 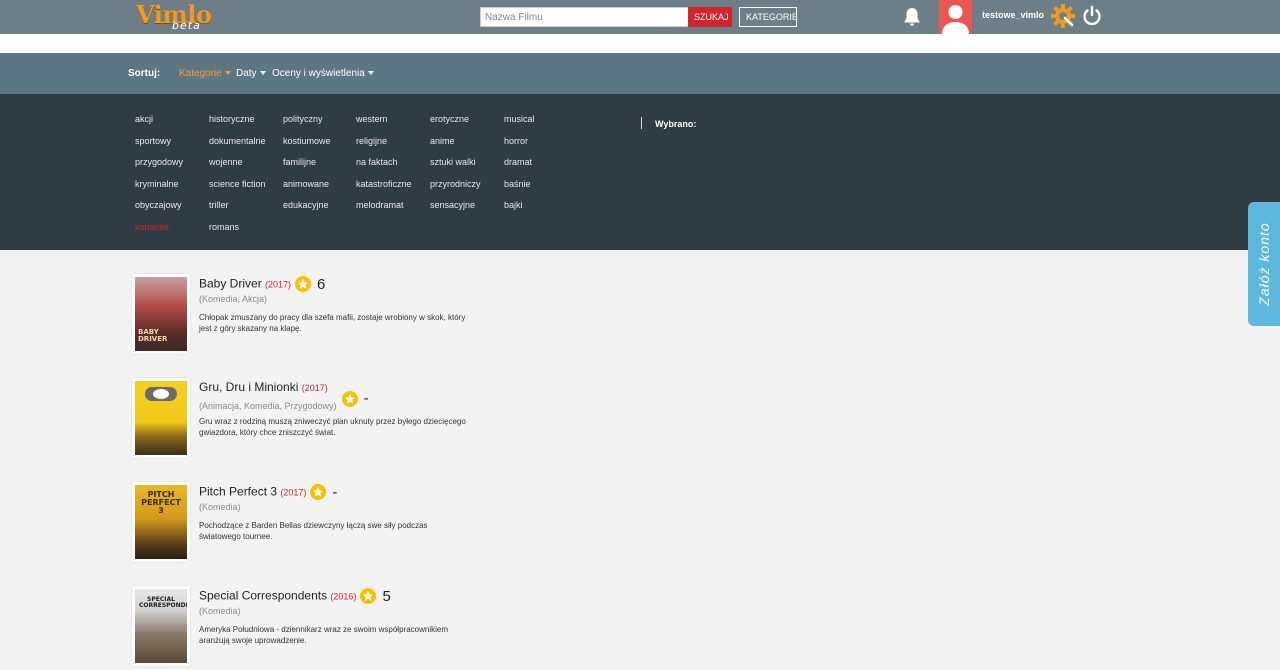 I want to click on category-link: familijne, so click(x=299, y=162).